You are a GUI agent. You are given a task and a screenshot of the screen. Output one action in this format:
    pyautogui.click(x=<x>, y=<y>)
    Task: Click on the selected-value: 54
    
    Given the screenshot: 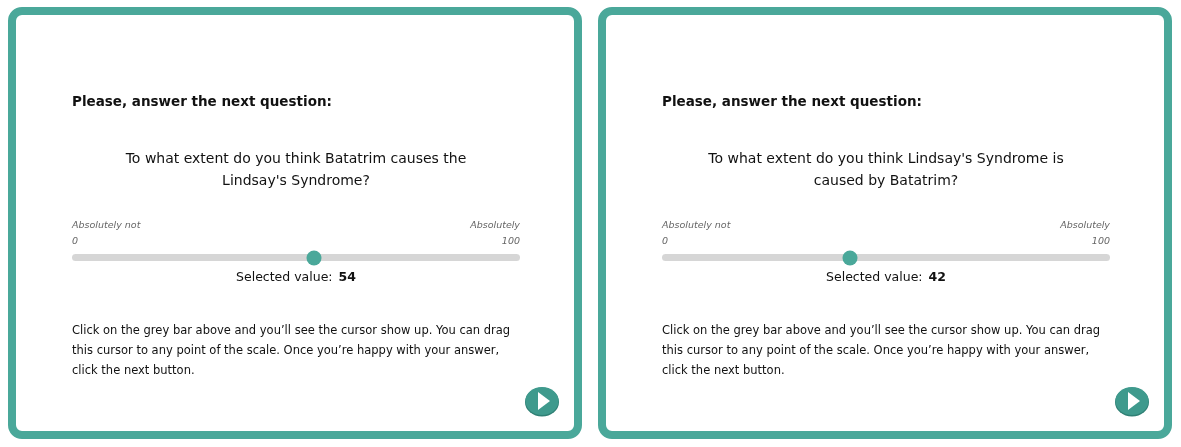 What is the action you would take?
    pyautogui.click(x=347, y=276)
    